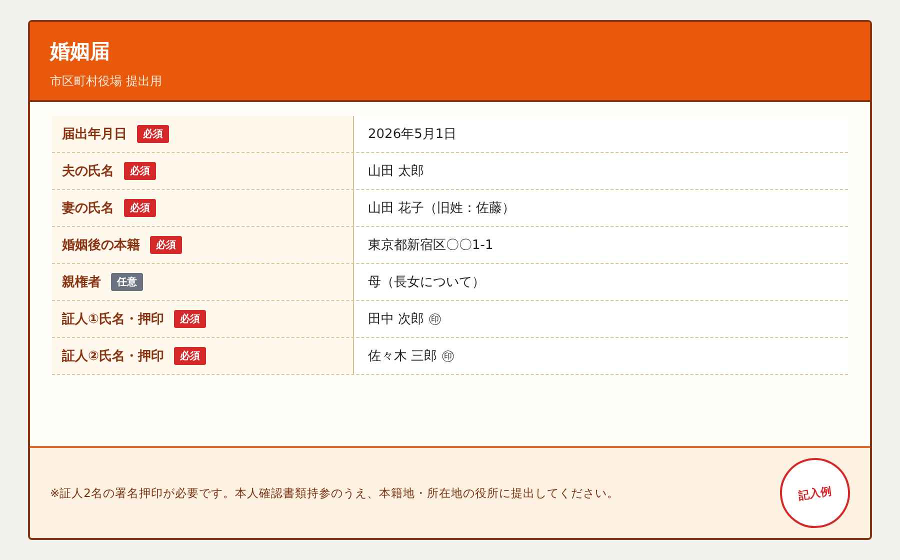  What do you see at coordinates (80, 51) in the screenshot?
I see `form-title: 婚姻届` at bounding box center [80, 51].